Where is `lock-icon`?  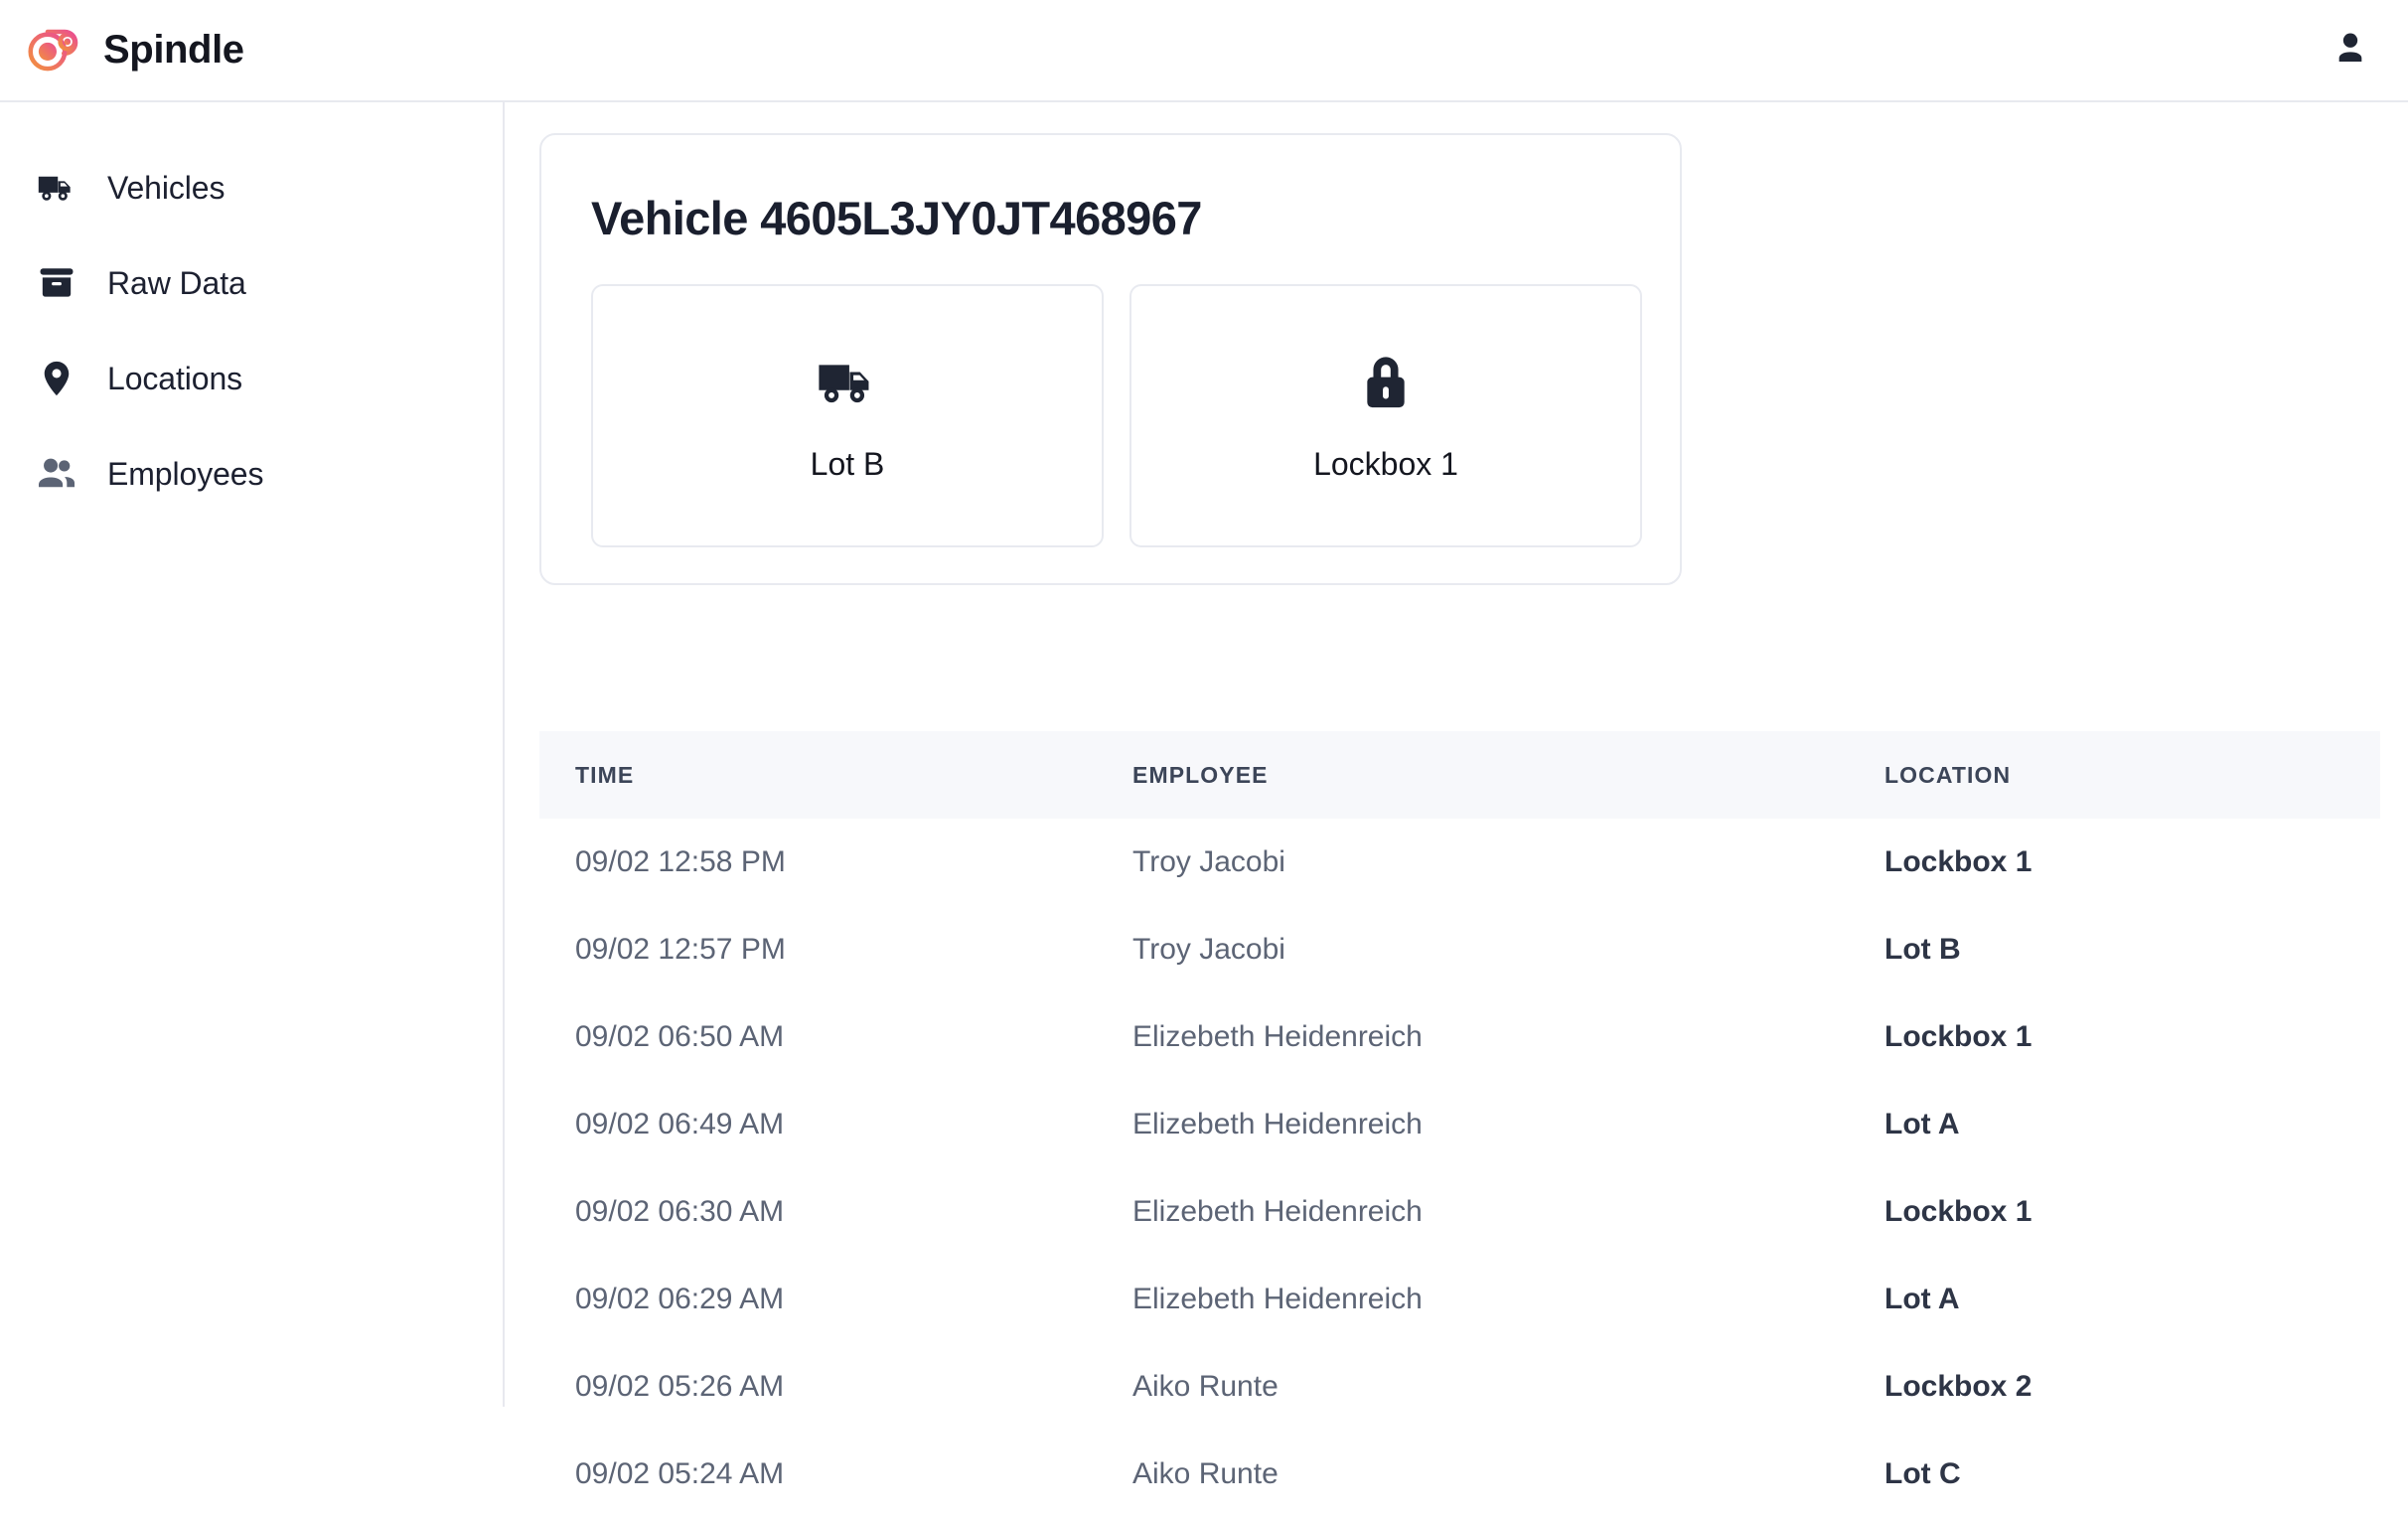 lock-icon is located at coordinates (1386, 383).